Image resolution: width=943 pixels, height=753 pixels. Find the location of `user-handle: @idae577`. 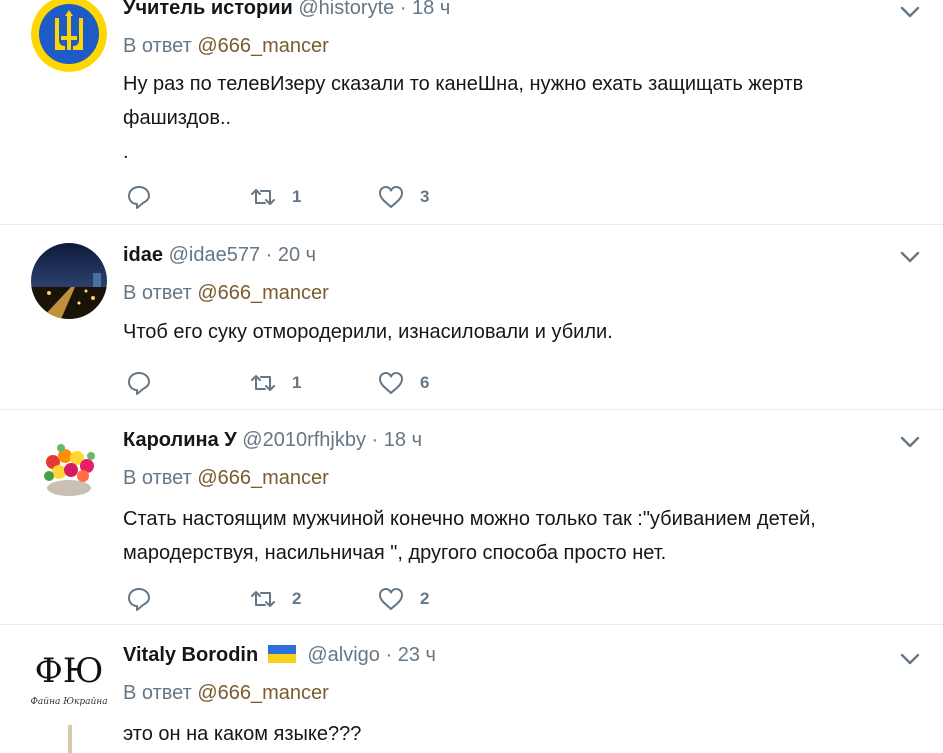

user-handle: @idae577 is located at coordinates (214, 255).